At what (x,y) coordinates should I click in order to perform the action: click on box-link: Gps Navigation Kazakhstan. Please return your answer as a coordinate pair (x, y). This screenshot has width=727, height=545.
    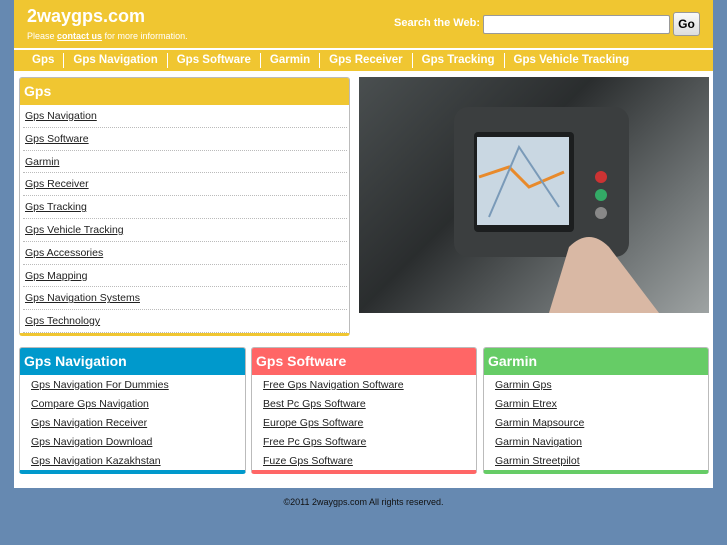
    Looking at the image, I should click on (132, 461).